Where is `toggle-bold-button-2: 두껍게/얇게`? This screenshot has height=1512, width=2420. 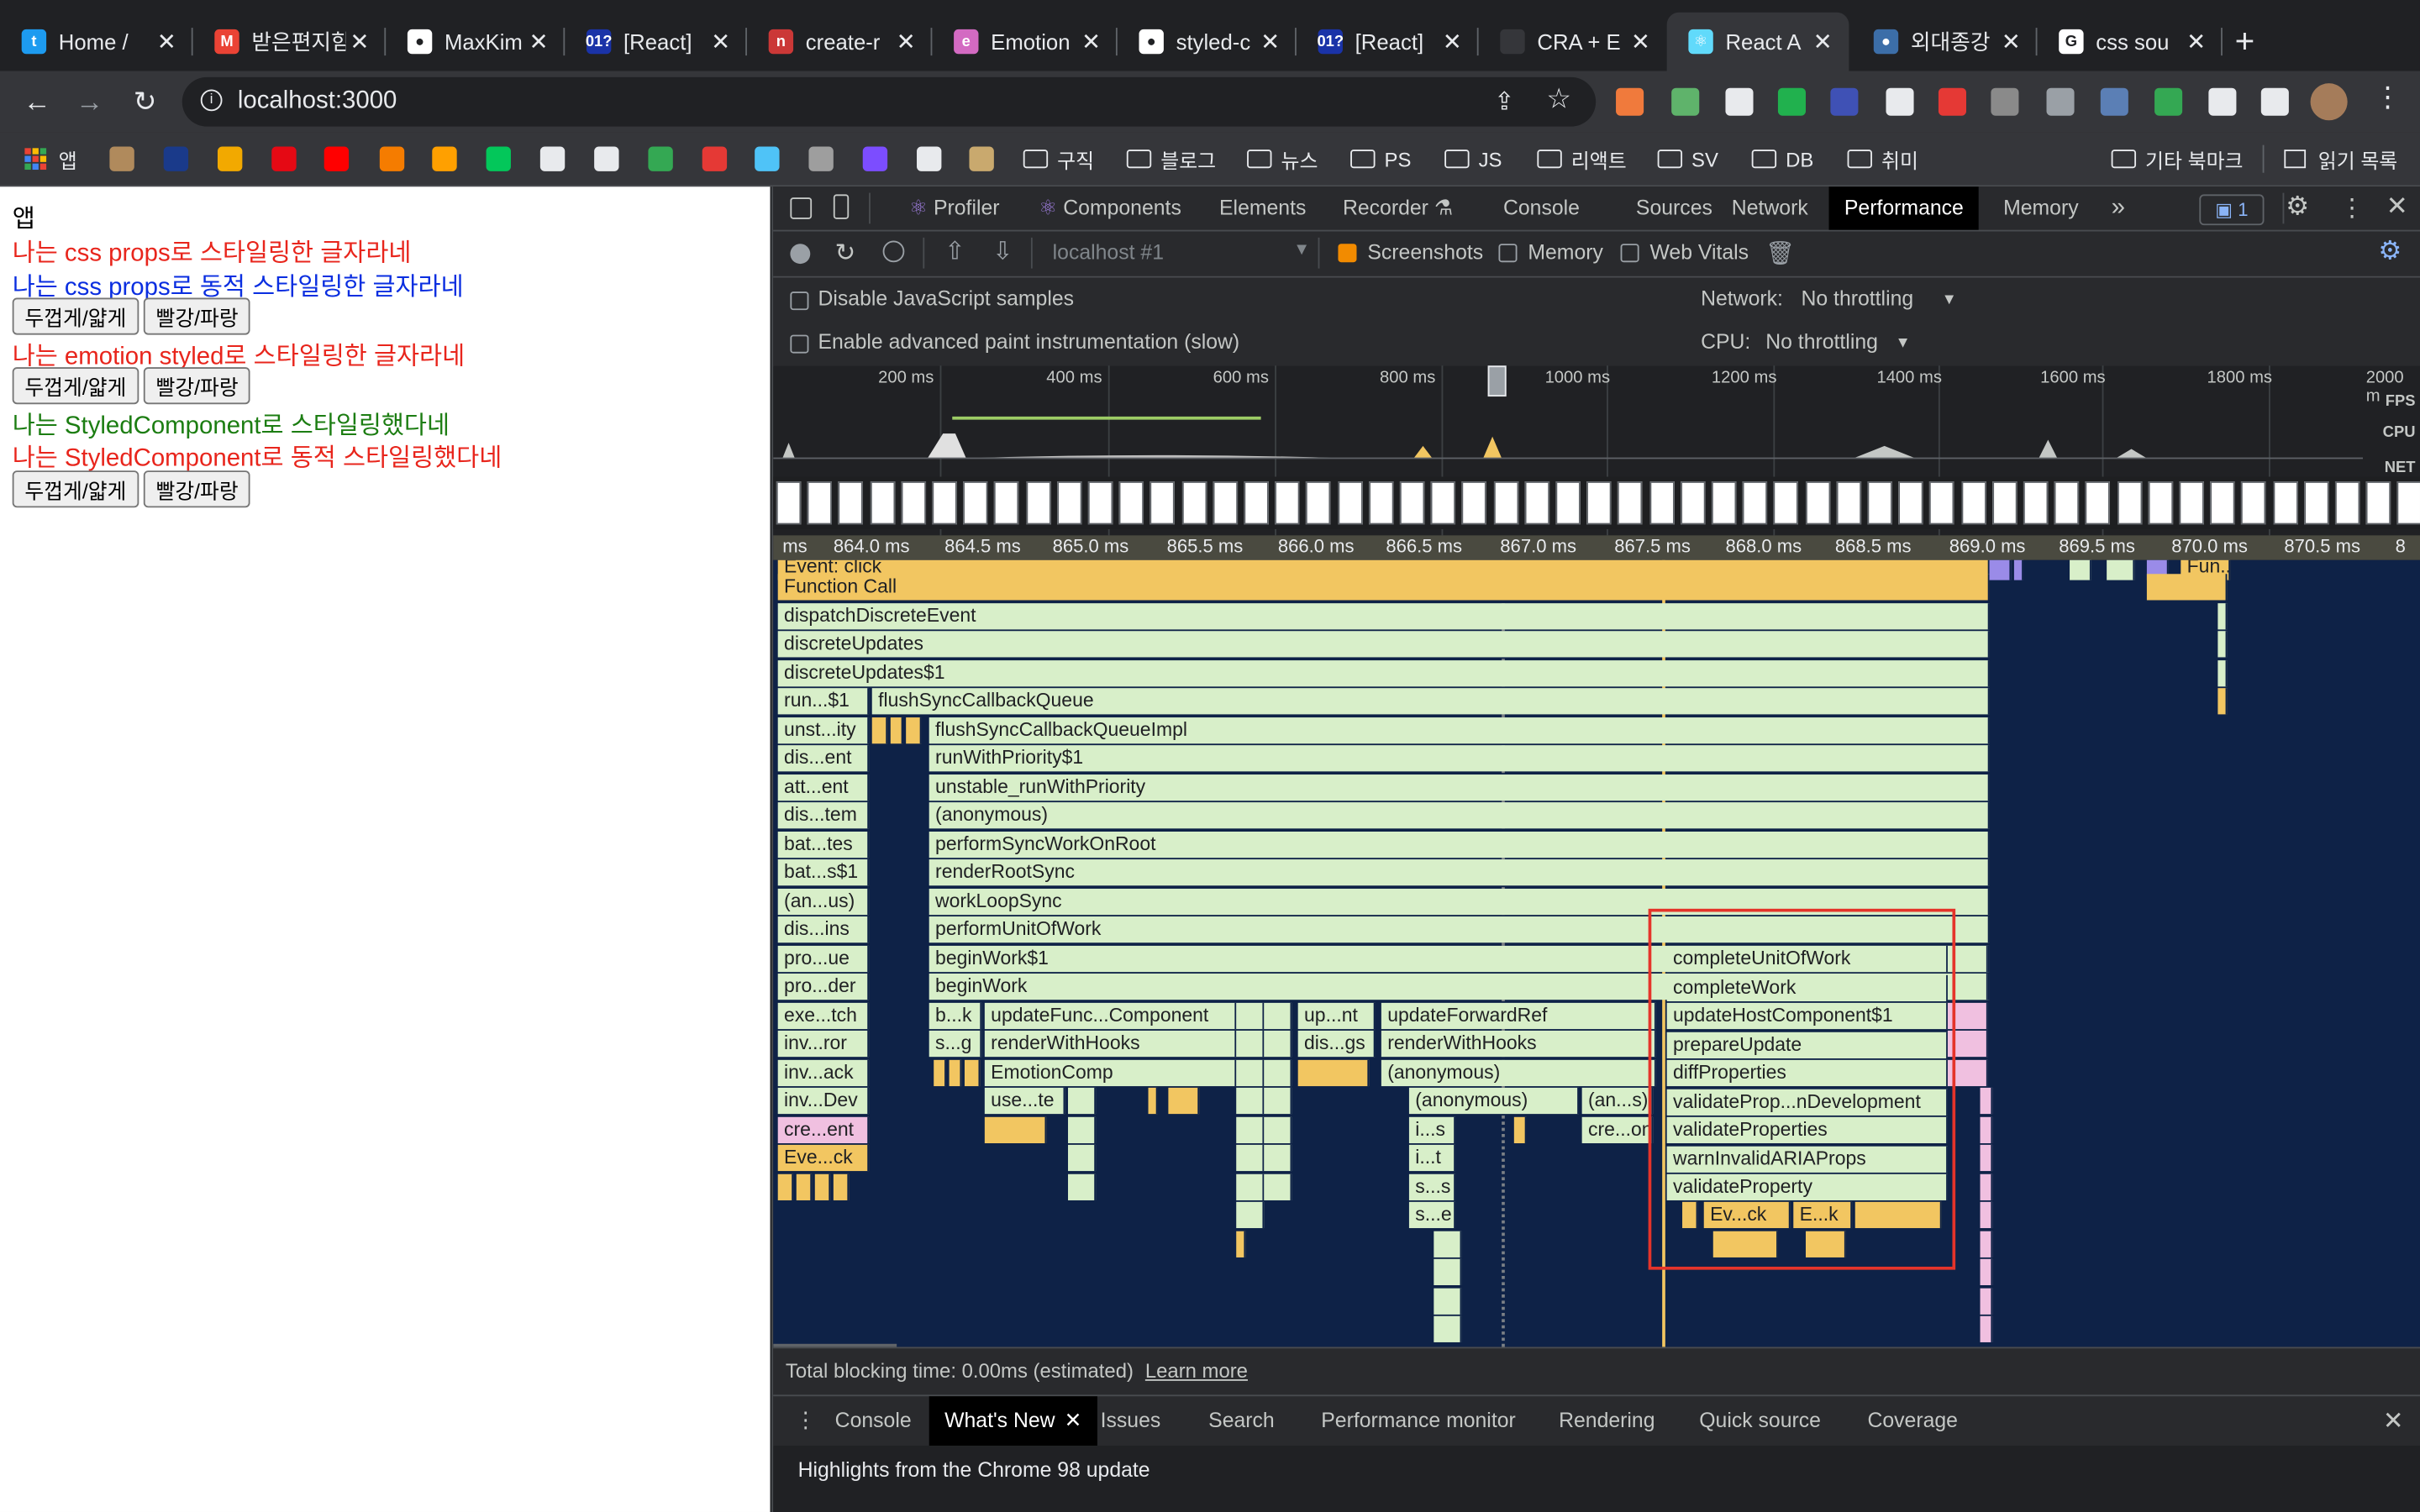 toggle-bold-button-2: 두껍게/얇게 is located at coordinates (75, 386).